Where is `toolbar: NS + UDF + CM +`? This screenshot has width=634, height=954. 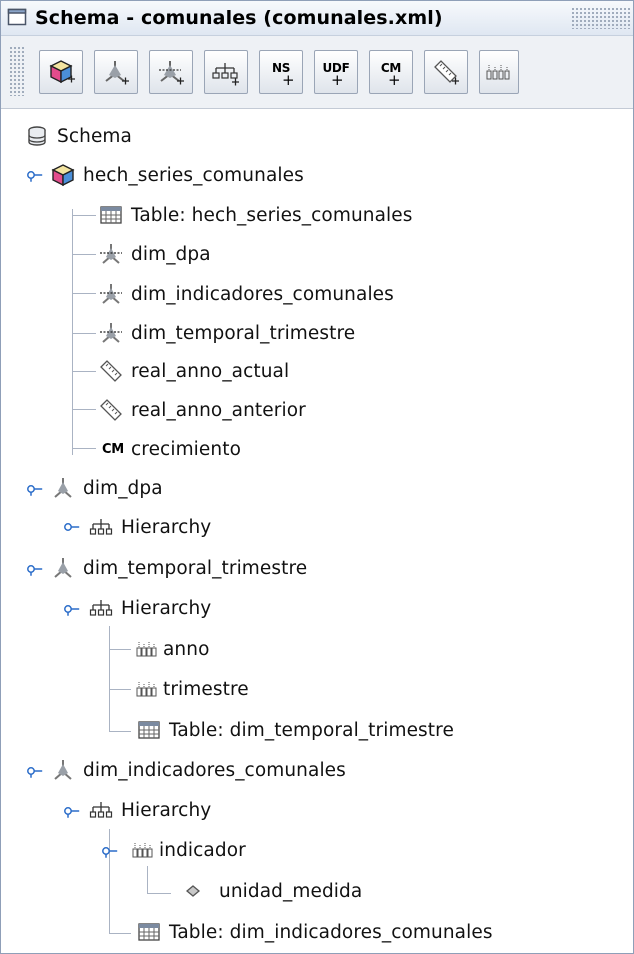 toolbar: NS + UDF + CM + is located at coordinates (317, 72).